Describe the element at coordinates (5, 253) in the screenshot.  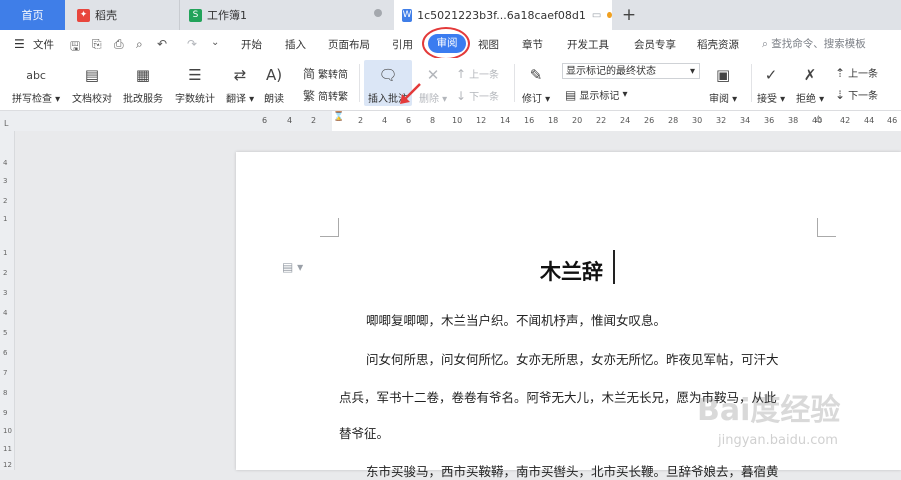
I see `vruler-tick: 1` at that location.